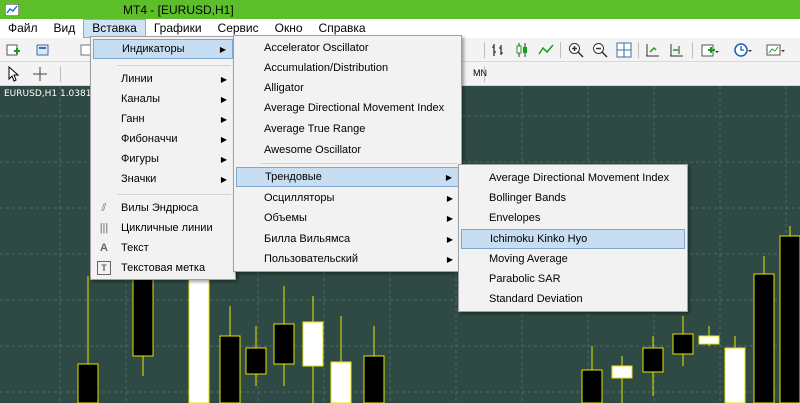  I want to click on cursor-icon, so click(13, 74).